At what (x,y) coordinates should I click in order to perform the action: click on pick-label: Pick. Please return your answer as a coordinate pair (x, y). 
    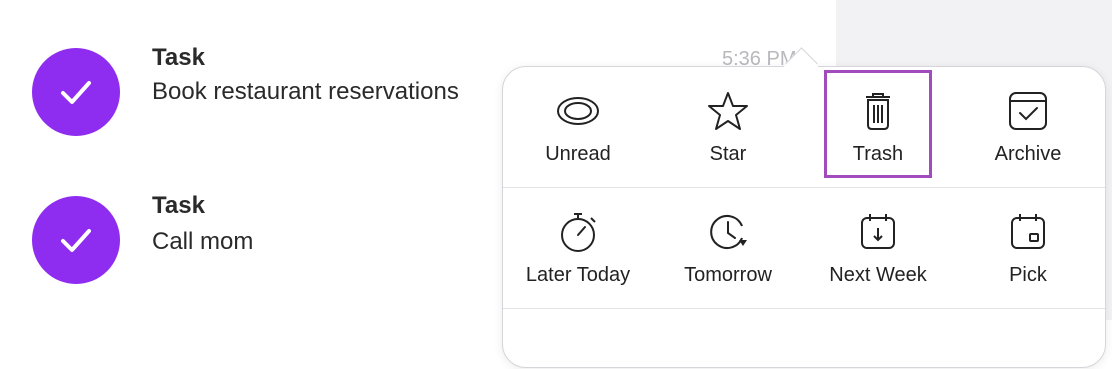
    Looking at the image, I should click on (1028, 275).